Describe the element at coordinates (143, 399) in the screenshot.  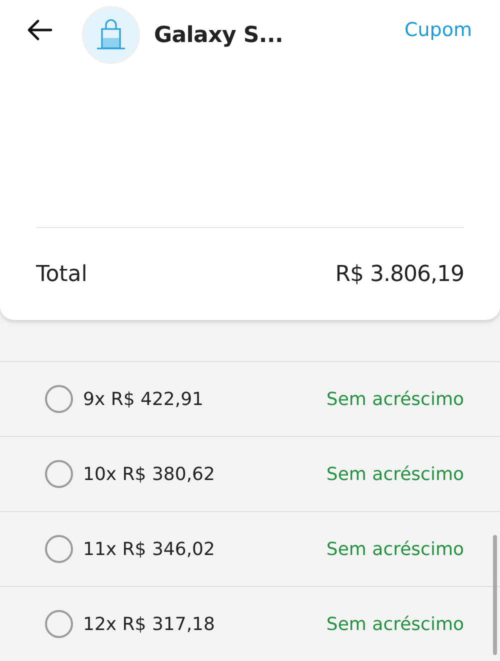
I see `installment-label: 9x R$ 422,91` at that location.